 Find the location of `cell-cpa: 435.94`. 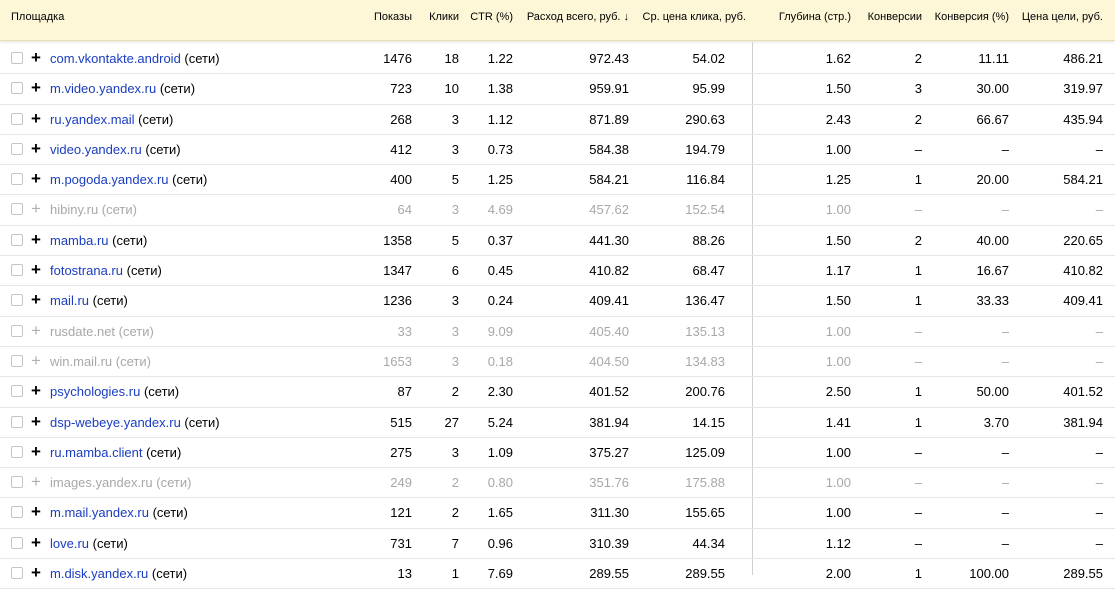

cell-cpa: 435.94 is located at coordinates (1083, 119).